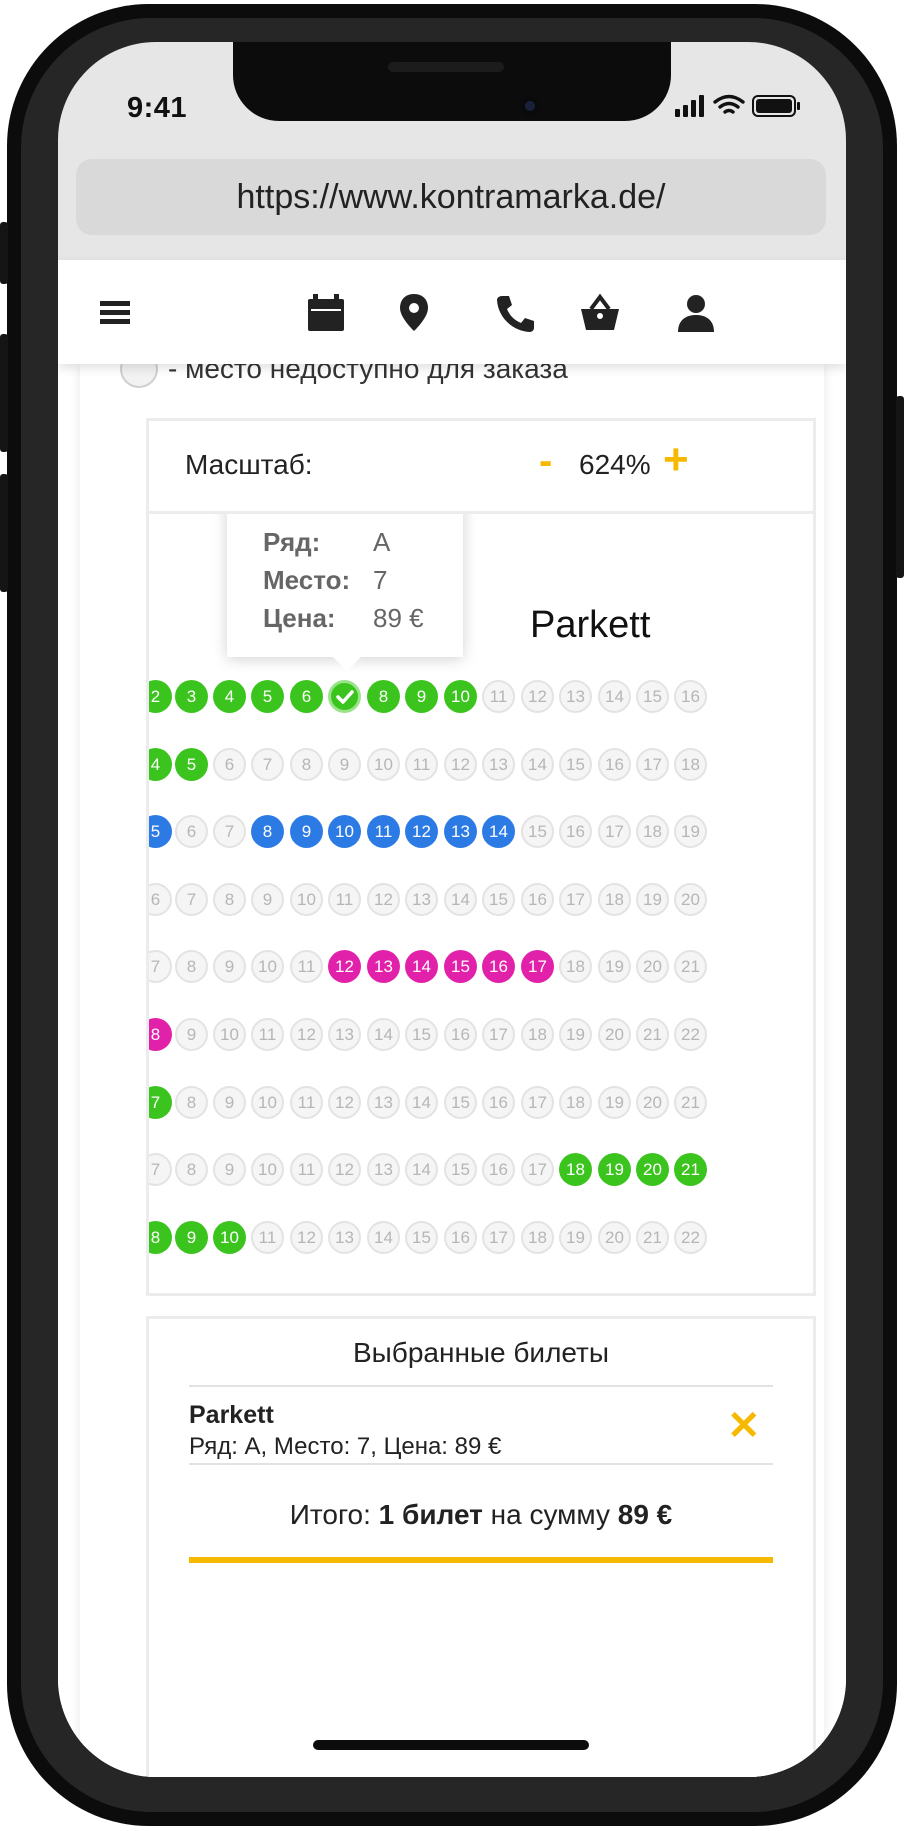 The image size is (904, 1831). Describe the element at coordinates (452, 81) in the screenshot. I see `notch` at that location.